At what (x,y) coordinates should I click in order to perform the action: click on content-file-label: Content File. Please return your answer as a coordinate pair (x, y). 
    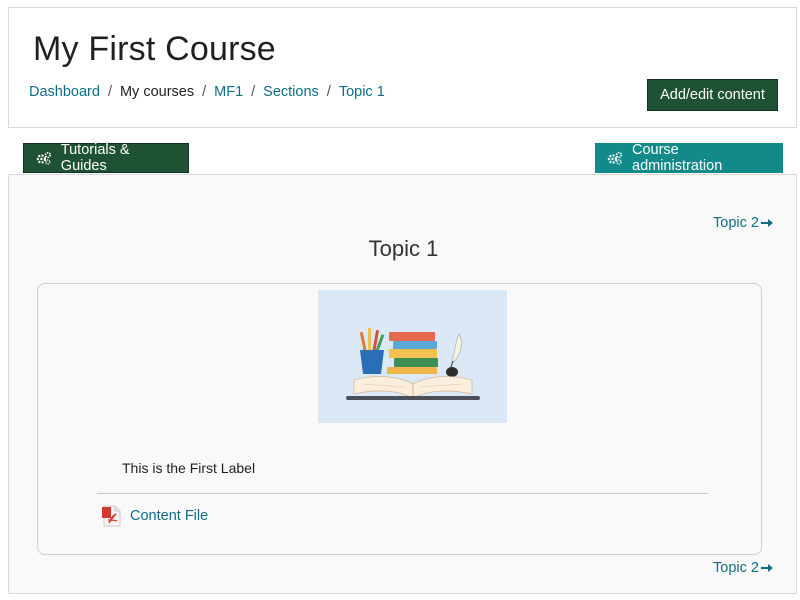
    Looking at the image, I should click on (169, 516).